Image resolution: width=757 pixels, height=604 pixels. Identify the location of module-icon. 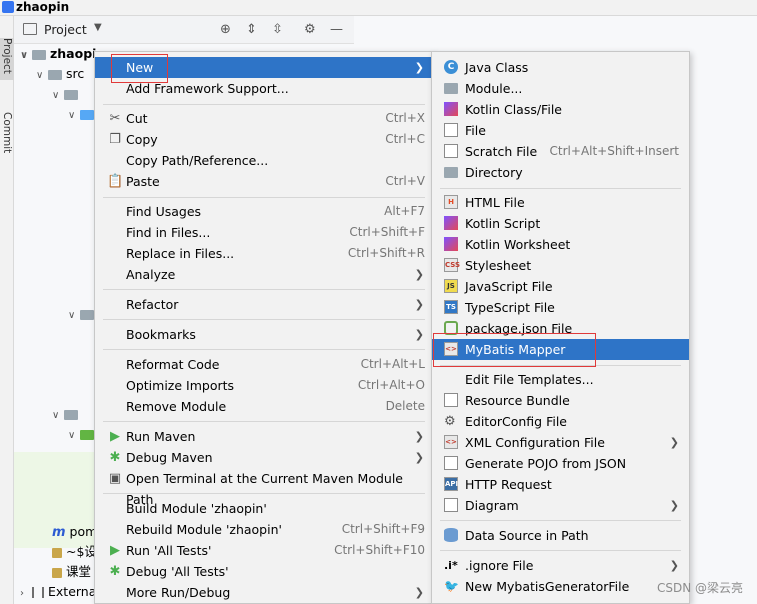
(451, 88).